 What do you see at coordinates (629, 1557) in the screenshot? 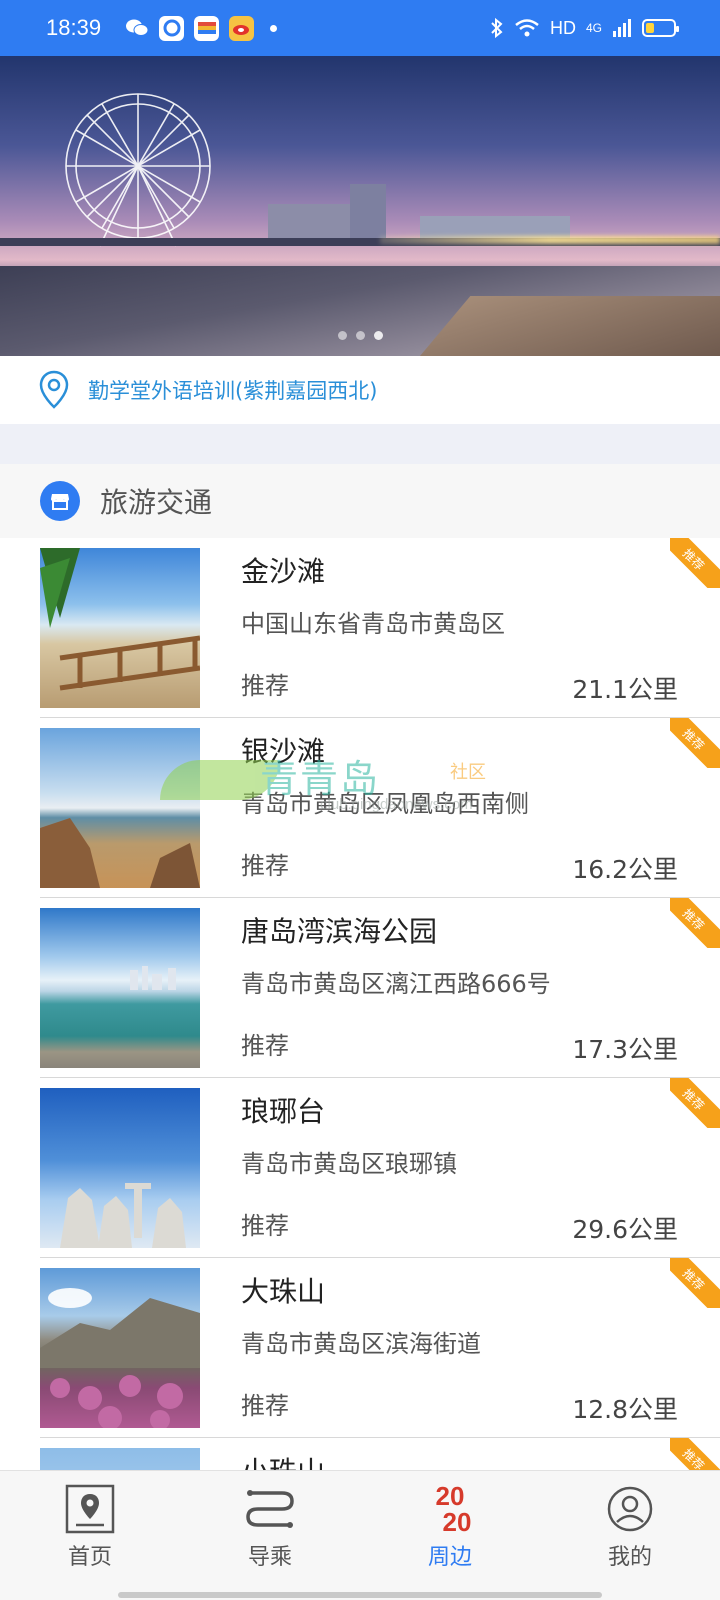
I see `nav-label: 我的` at bounding box center [629, 1557].